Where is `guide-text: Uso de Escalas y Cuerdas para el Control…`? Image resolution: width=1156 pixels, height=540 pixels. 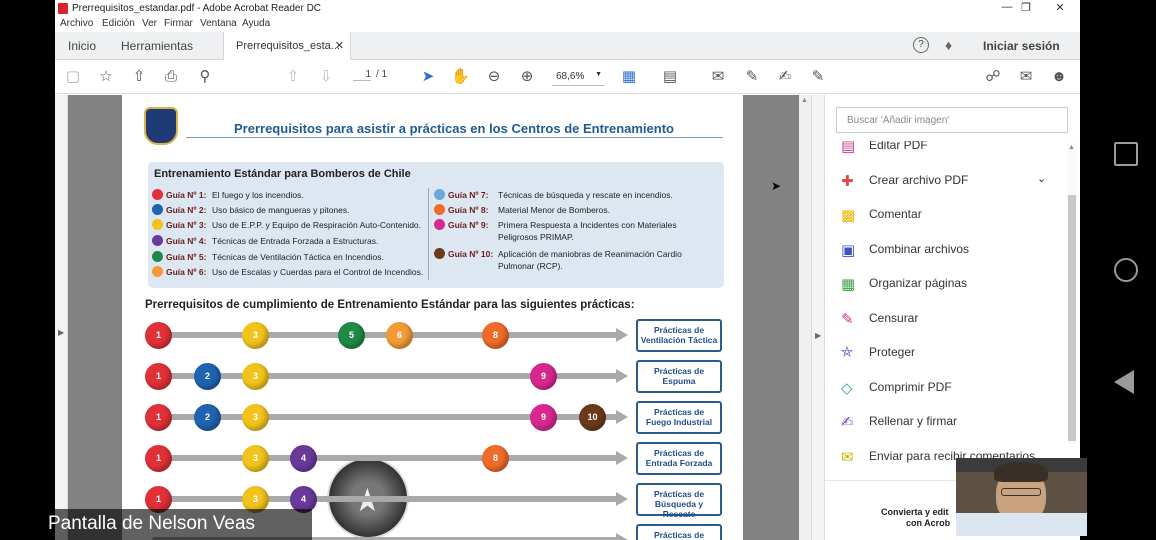
guide-text: Uso de Escalas y Cuerdas para el Control… is located at coordinates (318, 272).